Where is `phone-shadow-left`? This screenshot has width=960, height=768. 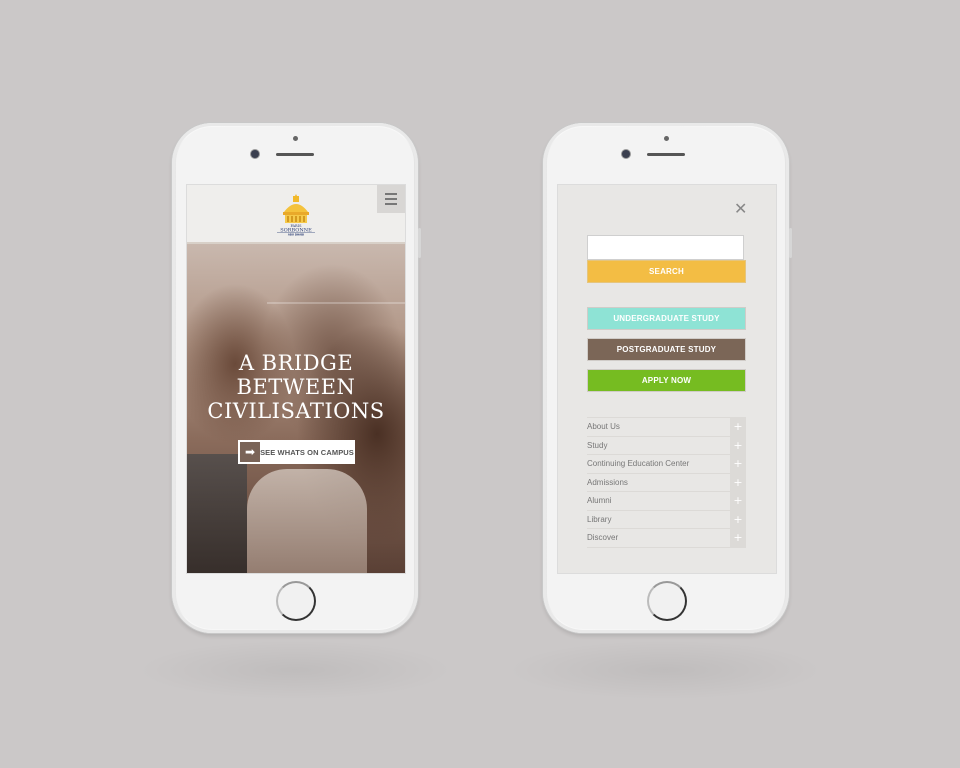
phone-shadow-left is located at coordinates (295, 670).